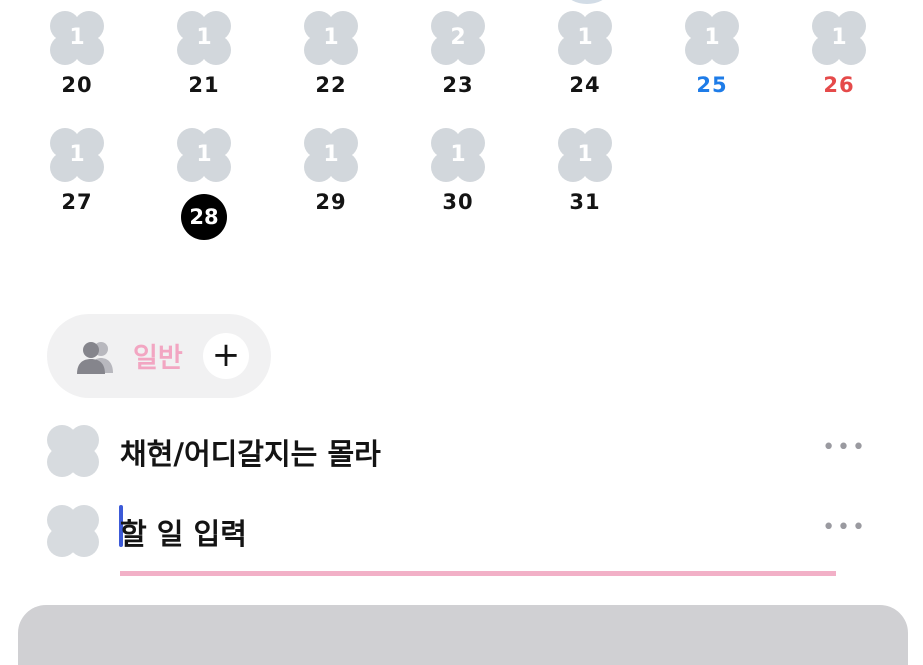  What do you see at coordinates (204, 184) in the screenshot?
I see `calendar-day-28-today: 1 28` at bounding box center [204, 184].